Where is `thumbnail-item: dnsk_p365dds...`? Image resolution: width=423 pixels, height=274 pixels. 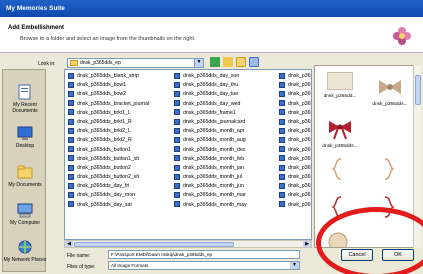 thumbnail-item: dnsk_p365dds... is located at coordinates (390, 97).